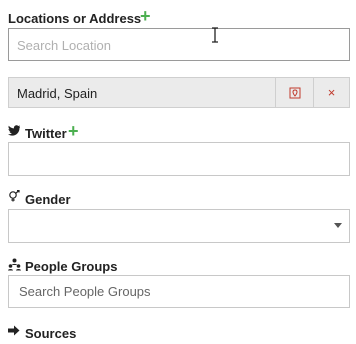  What do you see at coordinates (179, 159) in the screenshot?
I see `twitter-input` at bounding box center [179, 159].